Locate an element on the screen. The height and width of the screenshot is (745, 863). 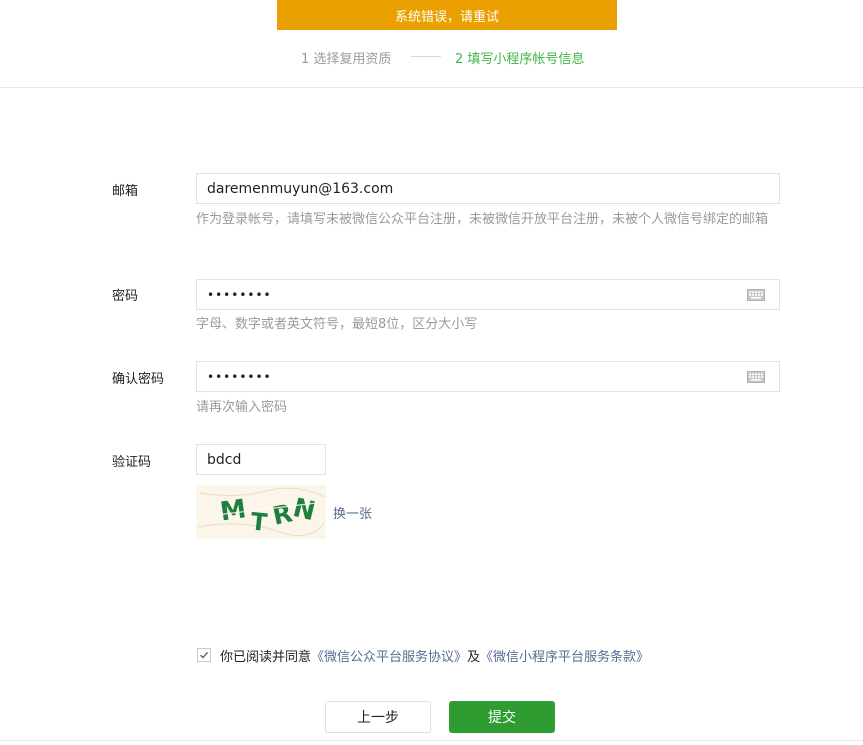
captcha-input-value: bdcd is located at coordinates (224, 459).